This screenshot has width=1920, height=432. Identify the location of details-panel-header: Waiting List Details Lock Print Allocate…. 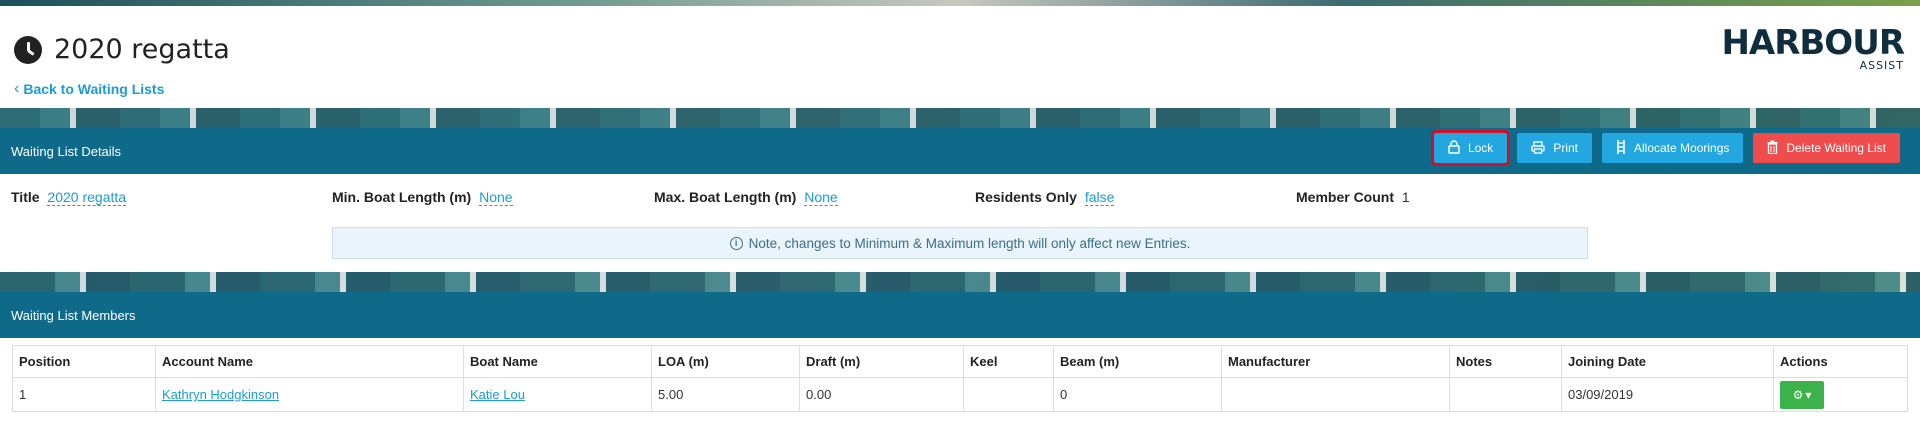
(960, 151).